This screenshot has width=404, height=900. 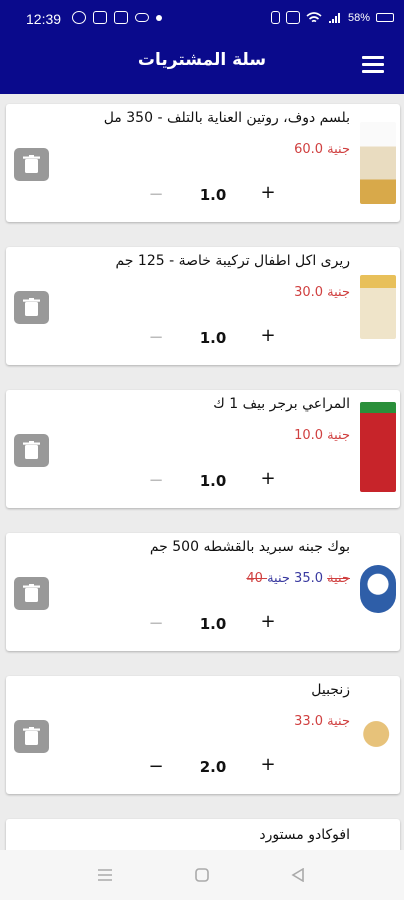 I want to click on price-row: 10.0 جنية, so click(x=200, y=435).